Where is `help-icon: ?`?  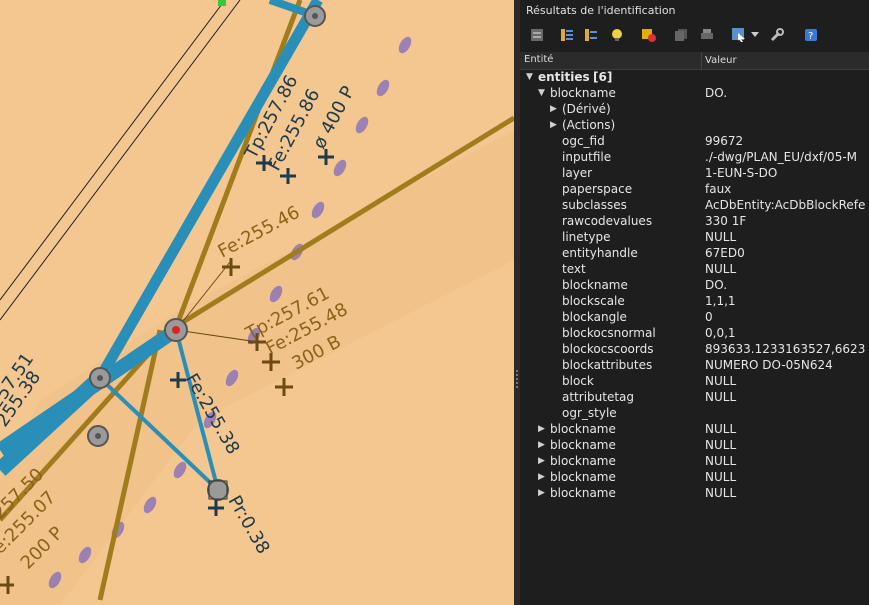 help-icon: ? is located at coordinates (811, 35).